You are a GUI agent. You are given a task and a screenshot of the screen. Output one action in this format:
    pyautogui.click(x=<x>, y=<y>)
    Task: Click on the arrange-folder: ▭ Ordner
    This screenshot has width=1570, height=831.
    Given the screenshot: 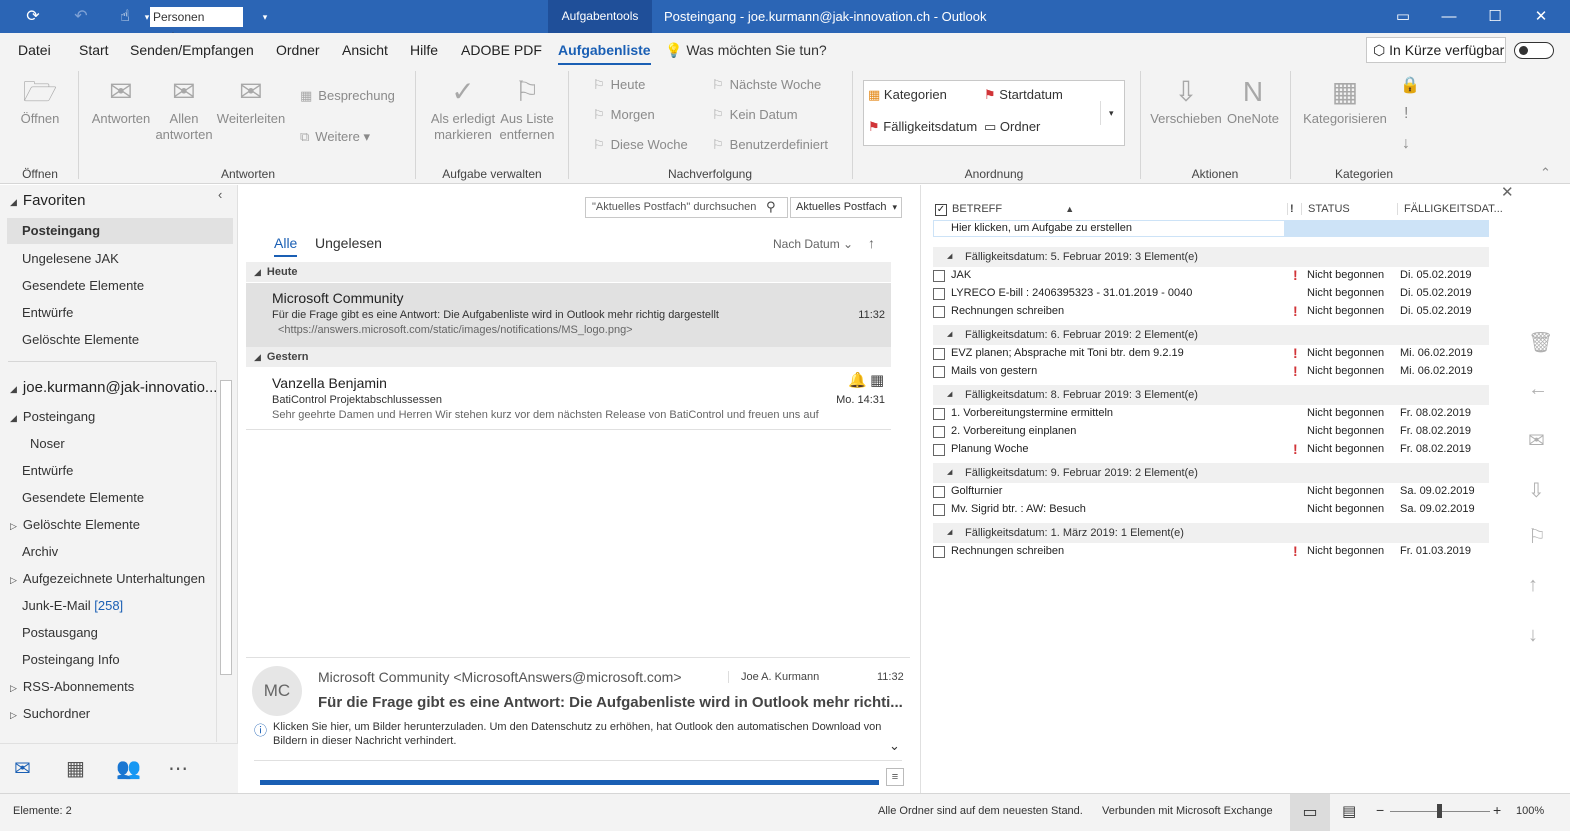 What is the action you would take?
    pyautogui.click(x=1012, y=127)
    